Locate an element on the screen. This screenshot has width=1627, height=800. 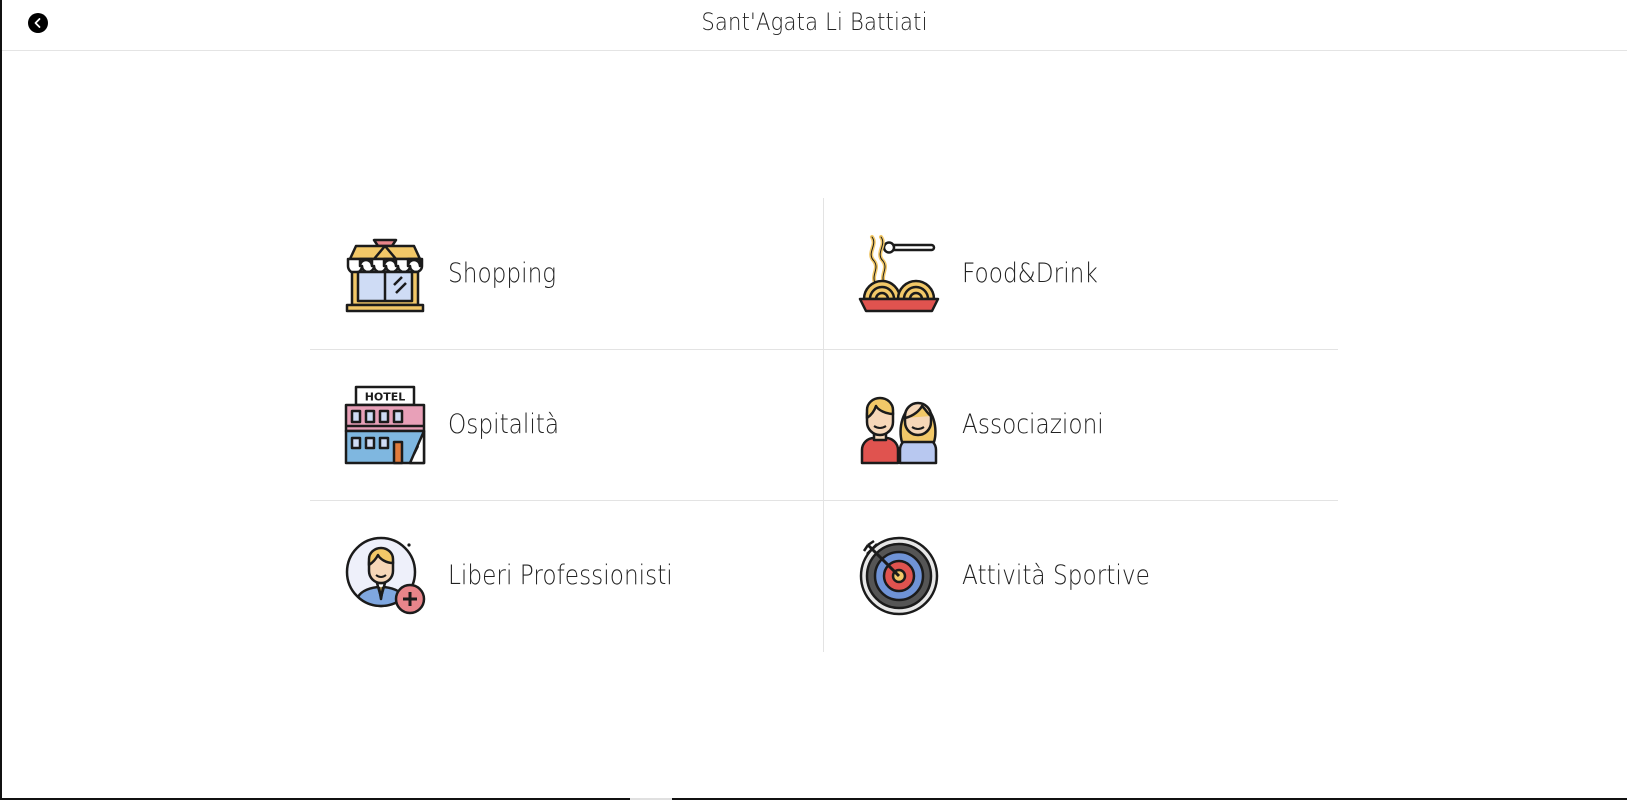
category-attivita-sportive: Attività Sportive is located at coordinates (1080, 575).